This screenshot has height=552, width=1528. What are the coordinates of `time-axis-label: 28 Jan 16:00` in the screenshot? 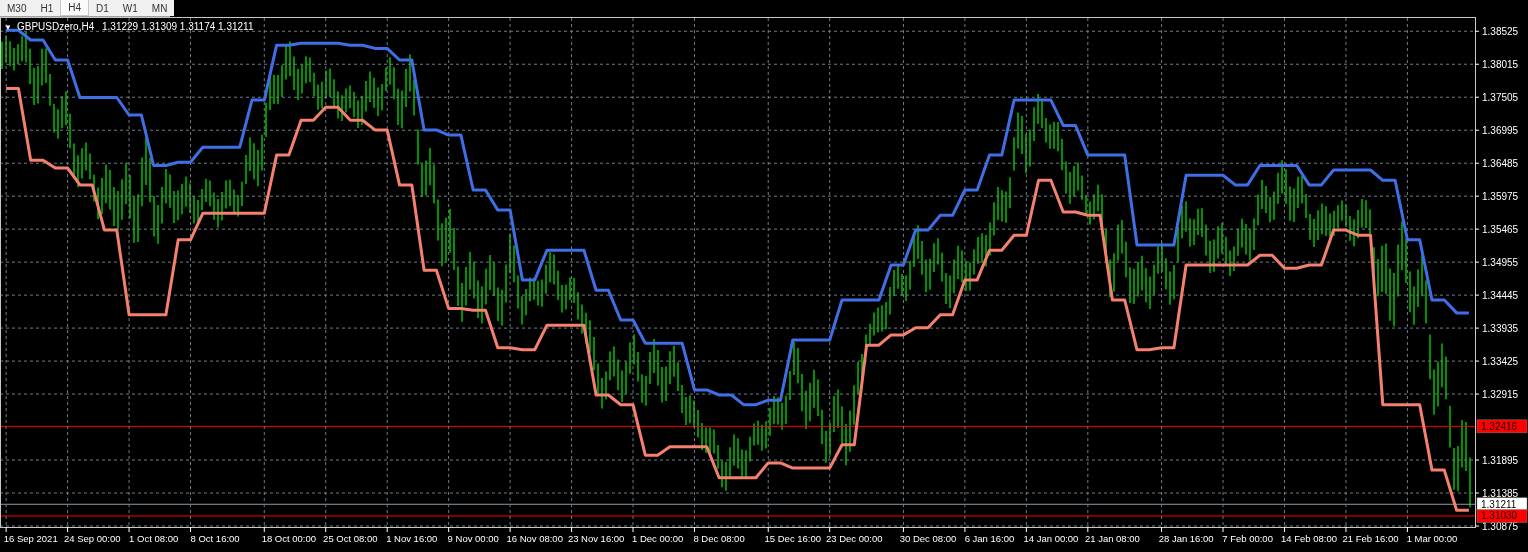 It's located at (1186, 538).